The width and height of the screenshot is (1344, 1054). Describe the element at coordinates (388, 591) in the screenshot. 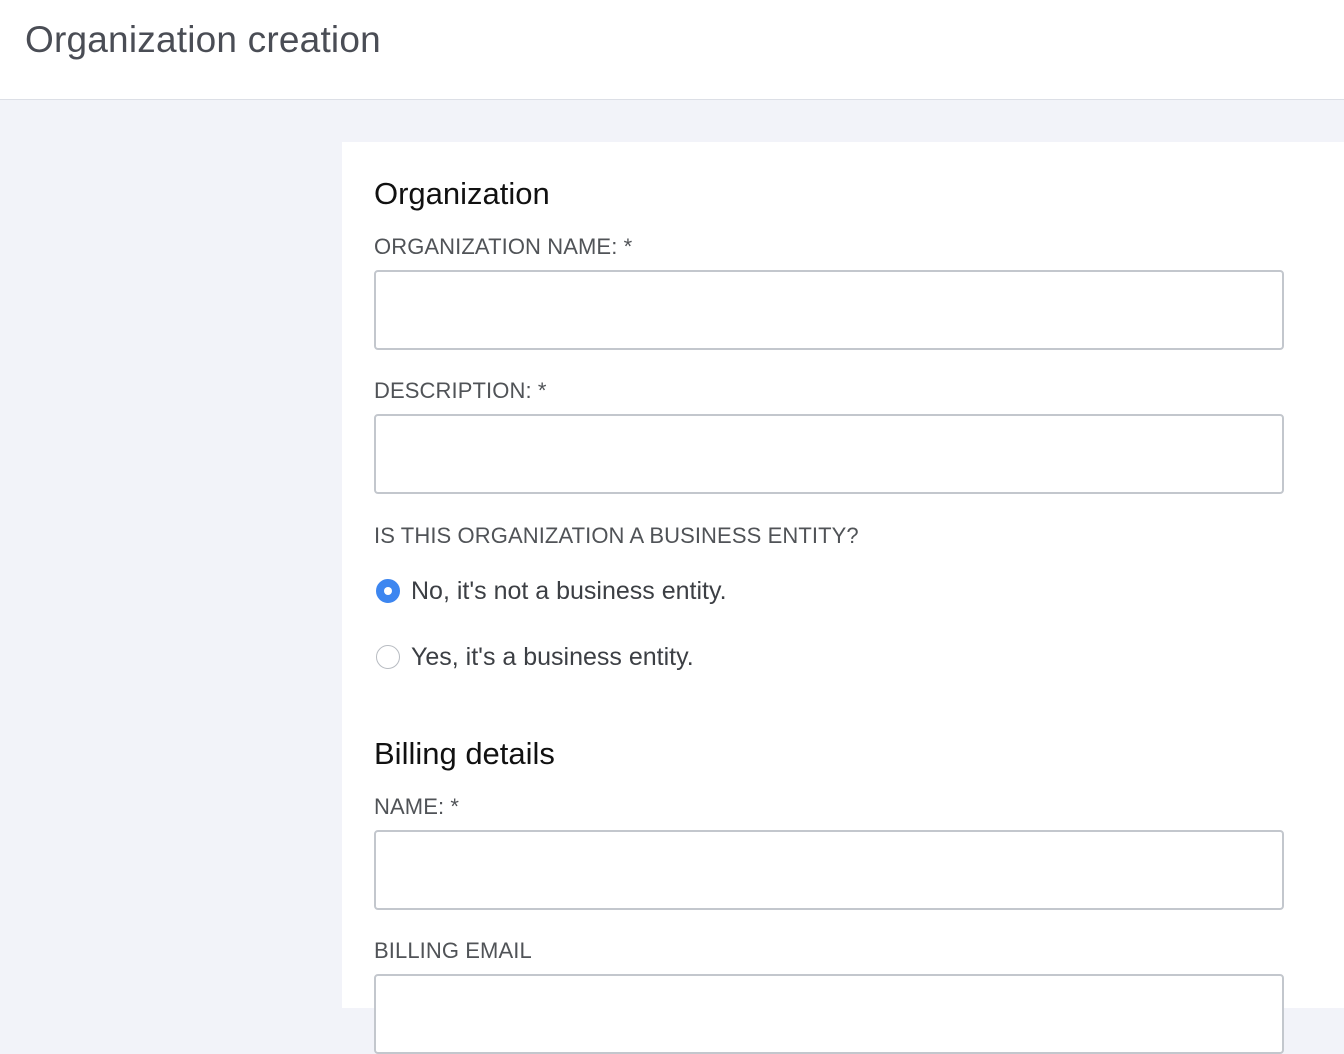

I see `radio-checked-icon` at that location.